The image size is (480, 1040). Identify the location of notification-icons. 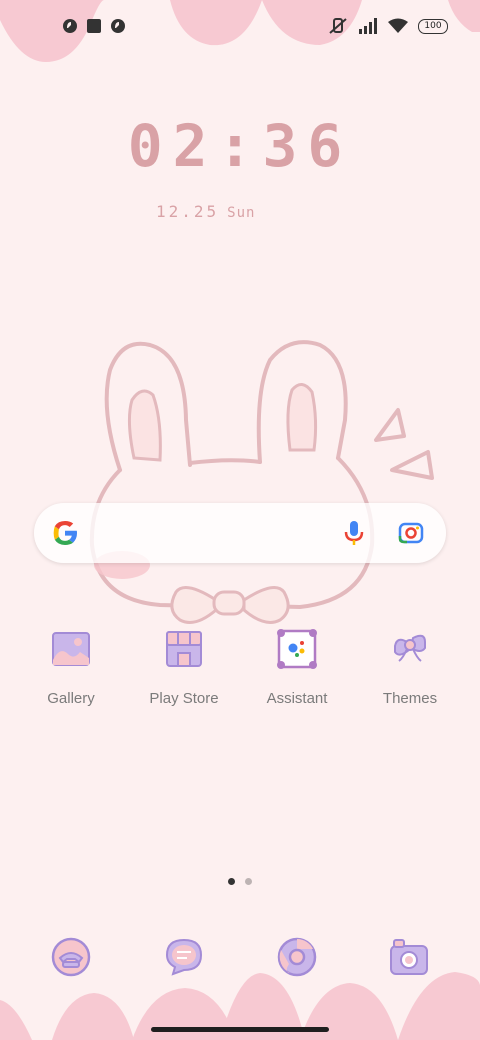
(94, 26).